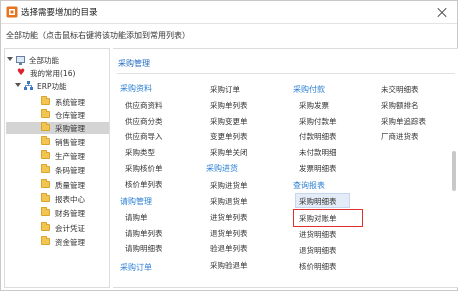  I want to click on function-link: 供应商资料, so click(144, 105).